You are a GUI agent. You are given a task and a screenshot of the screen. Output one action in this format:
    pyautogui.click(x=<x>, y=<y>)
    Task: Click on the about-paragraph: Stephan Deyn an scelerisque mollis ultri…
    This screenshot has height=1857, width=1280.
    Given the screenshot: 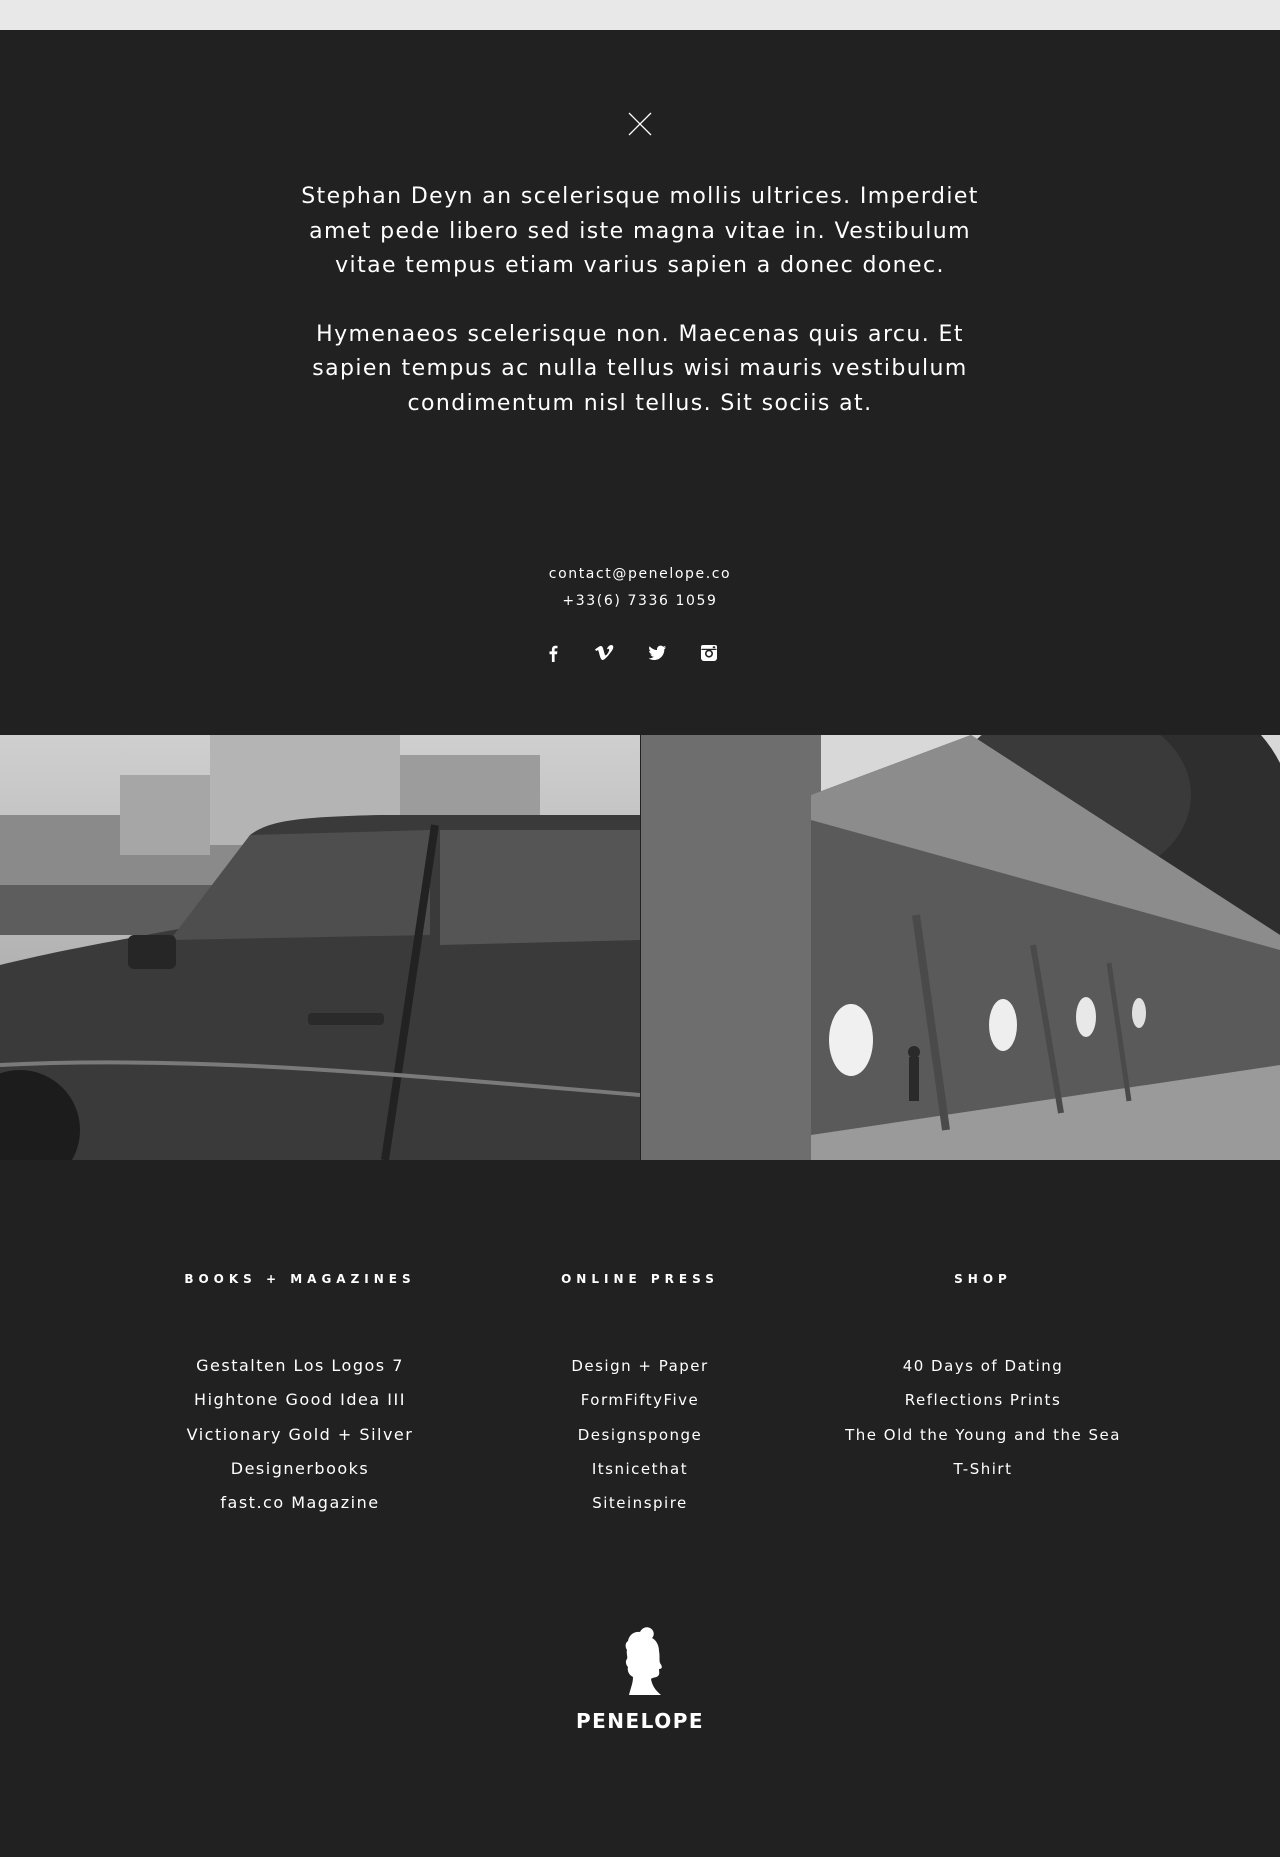 What is the action you would take?
    pyautogui.click(x=640, y=231)
    